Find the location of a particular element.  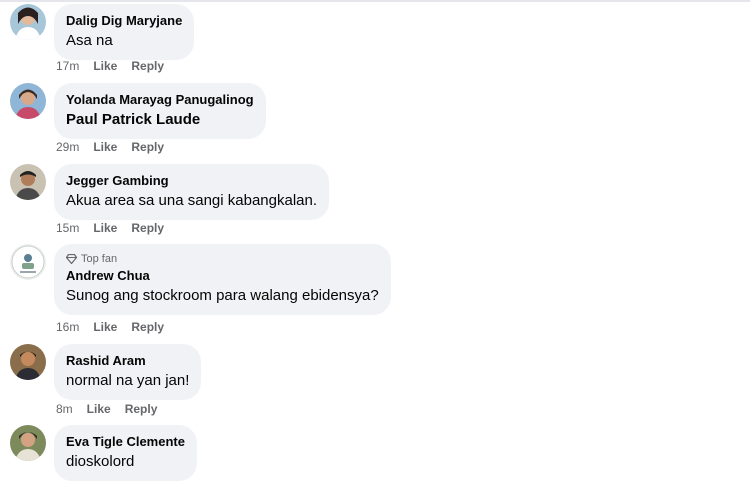

comment-bubble: Rashid Aram normal na yan jan! is located at coordinates (128, 372).